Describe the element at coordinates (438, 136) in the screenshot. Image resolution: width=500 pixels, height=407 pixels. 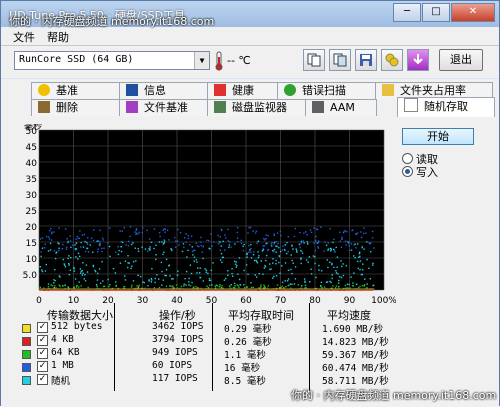
I see `start-button: 开始` at that location.